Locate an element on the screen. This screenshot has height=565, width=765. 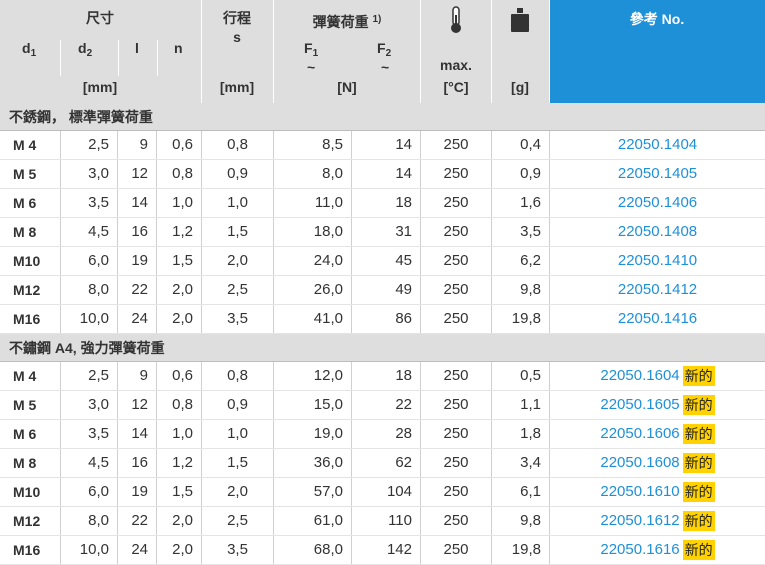
reference-link: 22050.1408 is located at coordinates (657, 231).